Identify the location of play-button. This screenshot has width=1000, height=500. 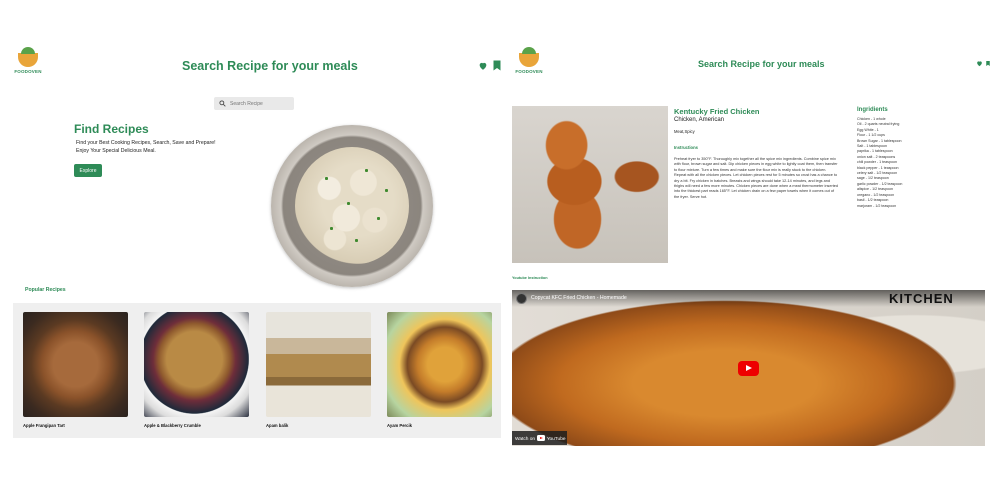
(748, 368).